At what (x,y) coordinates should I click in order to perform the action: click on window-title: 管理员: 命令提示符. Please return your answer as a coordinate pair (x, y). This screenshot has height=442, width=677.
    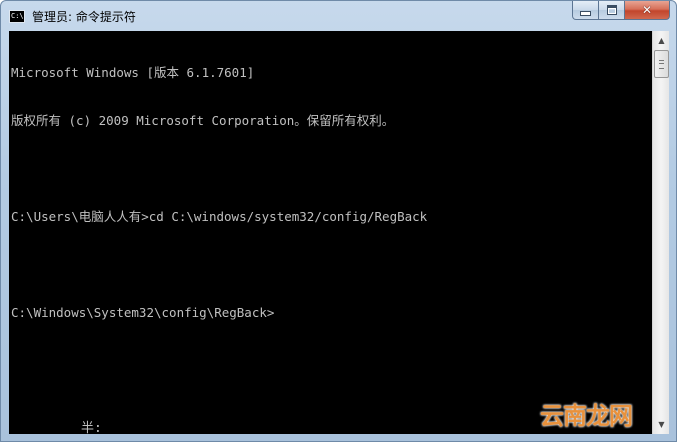
    Looking at the image, I should click on (84, 17).